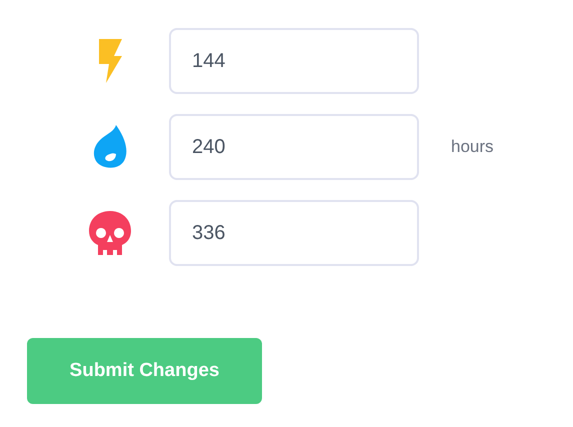  I want to click on input-field: 240, so click(294, 147).